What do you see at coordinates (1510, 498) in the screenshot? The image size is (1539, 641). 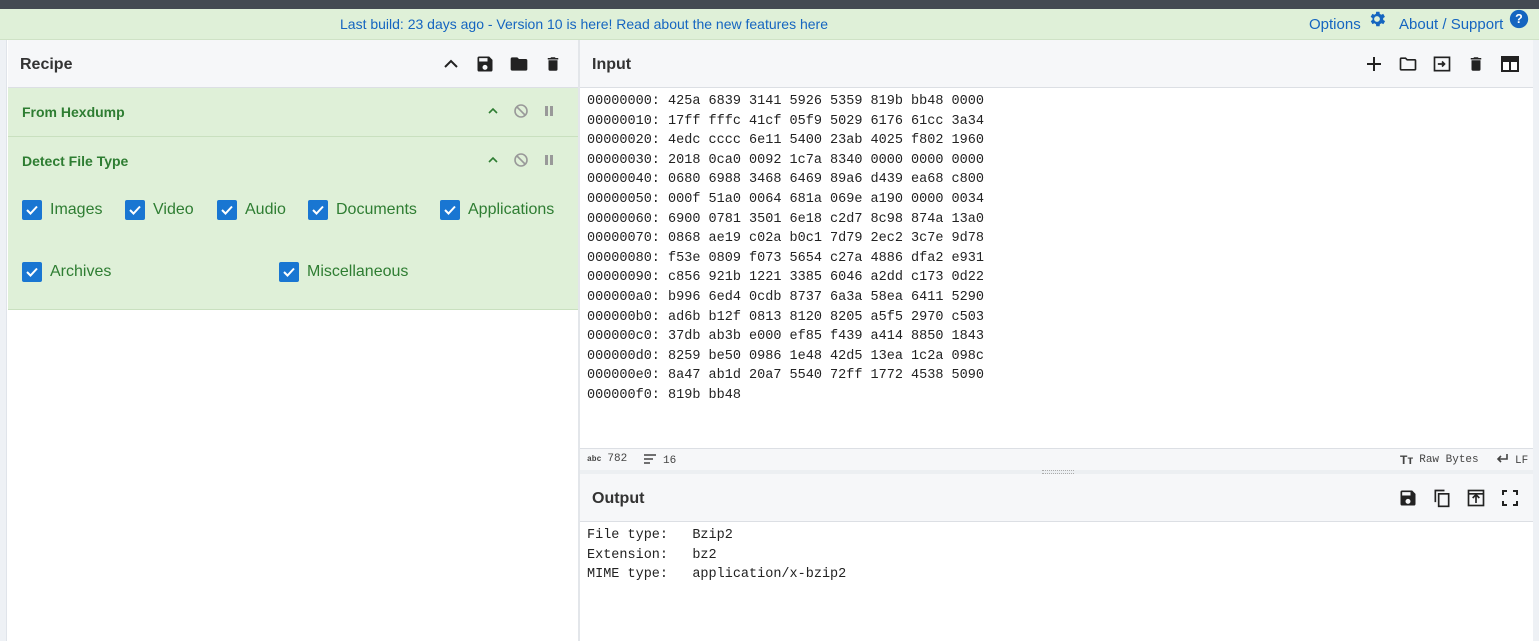 I see `maximise-icon` at bounding box center [1510, 498].